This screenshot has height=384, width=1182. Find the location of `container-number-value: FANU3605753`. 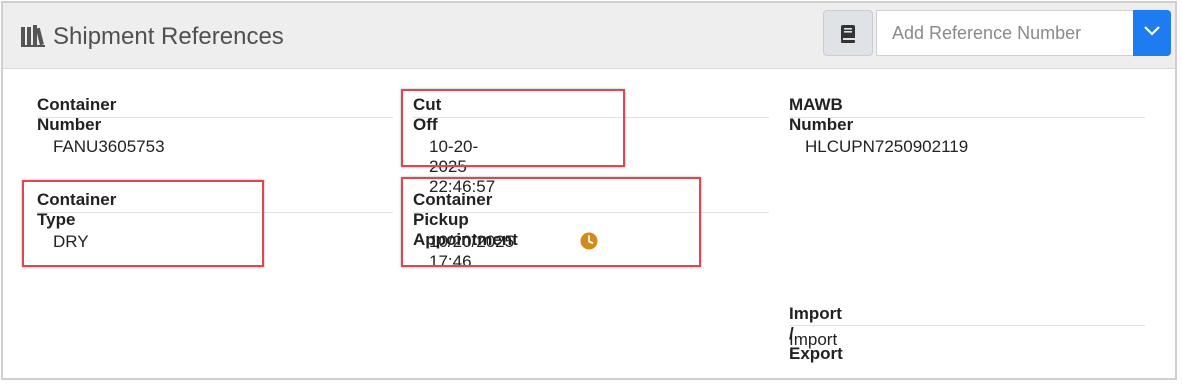

container-number-value: FANU3605753 is located at coordinates (109, 146).